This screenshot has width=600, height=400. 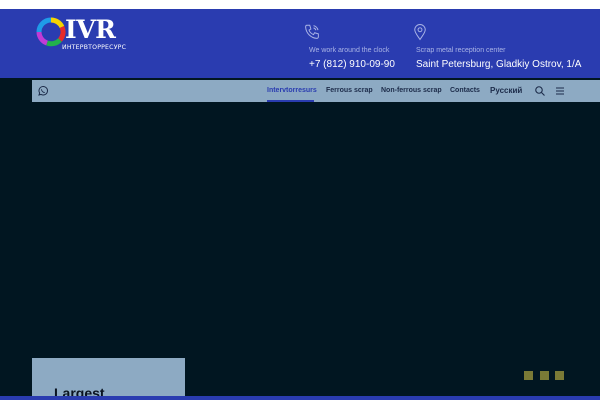 I want to click on phone-icon, so click(x=312, y=31).